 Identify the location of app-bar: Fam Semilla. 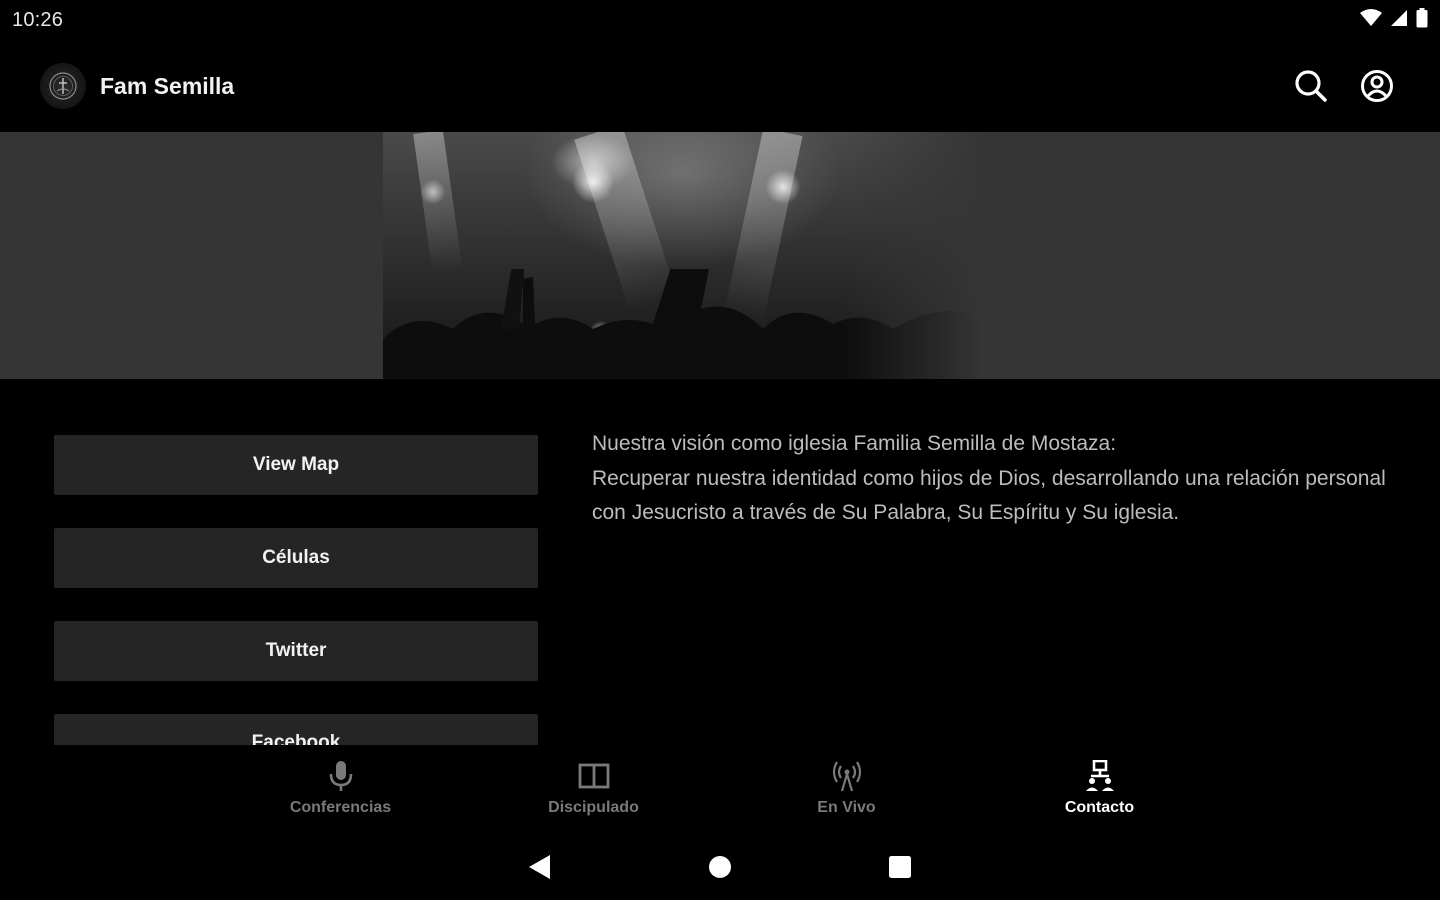
(720, 86).